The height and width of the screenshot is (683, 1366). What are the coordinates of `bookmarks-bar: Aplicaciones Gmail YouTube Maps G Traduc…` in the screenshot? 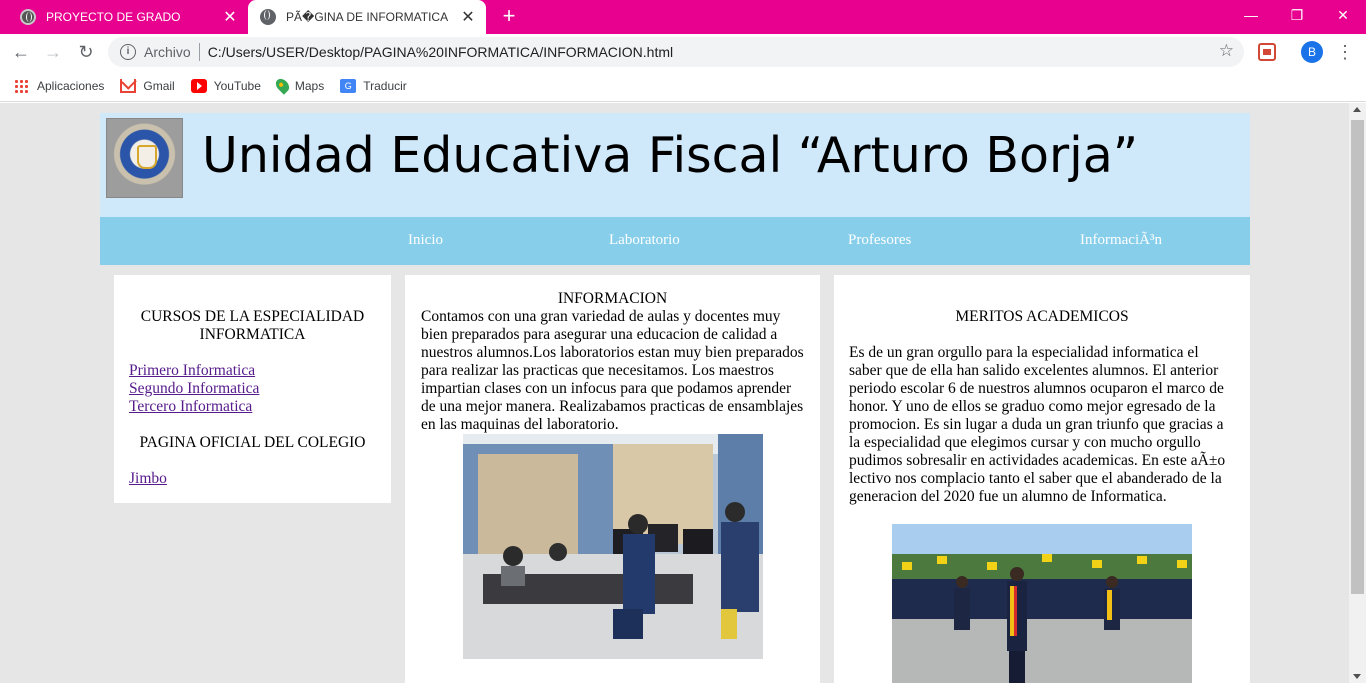 It's located at (683, 86).